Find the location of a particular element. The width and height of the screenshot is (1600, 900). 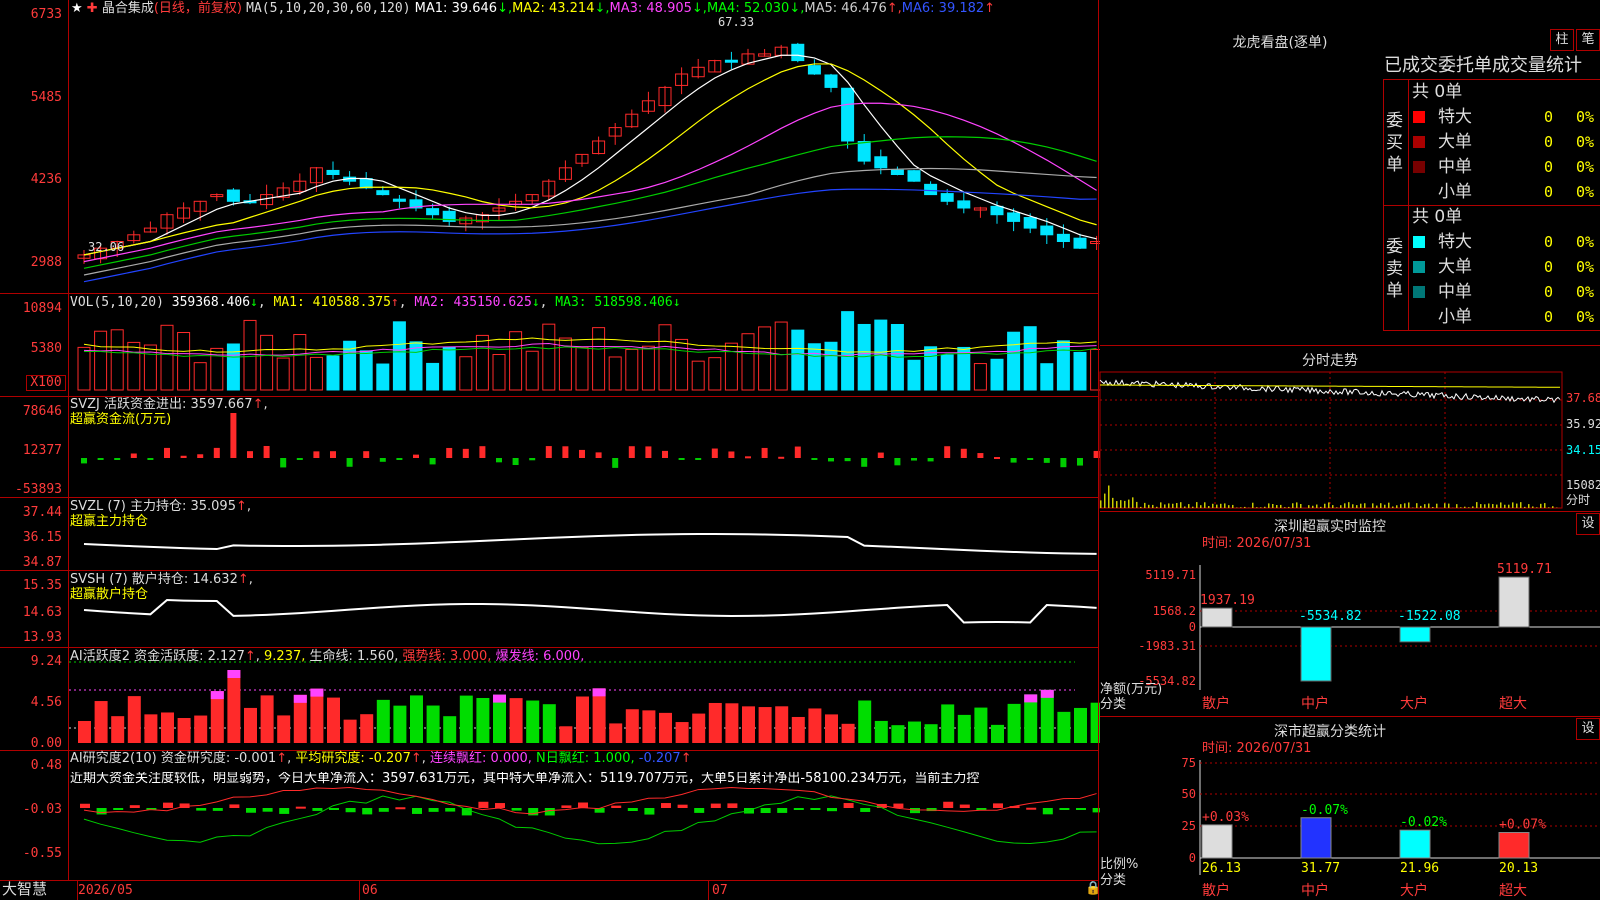

pen-mode-button: 笔 is located at coordinates (1588, 40).